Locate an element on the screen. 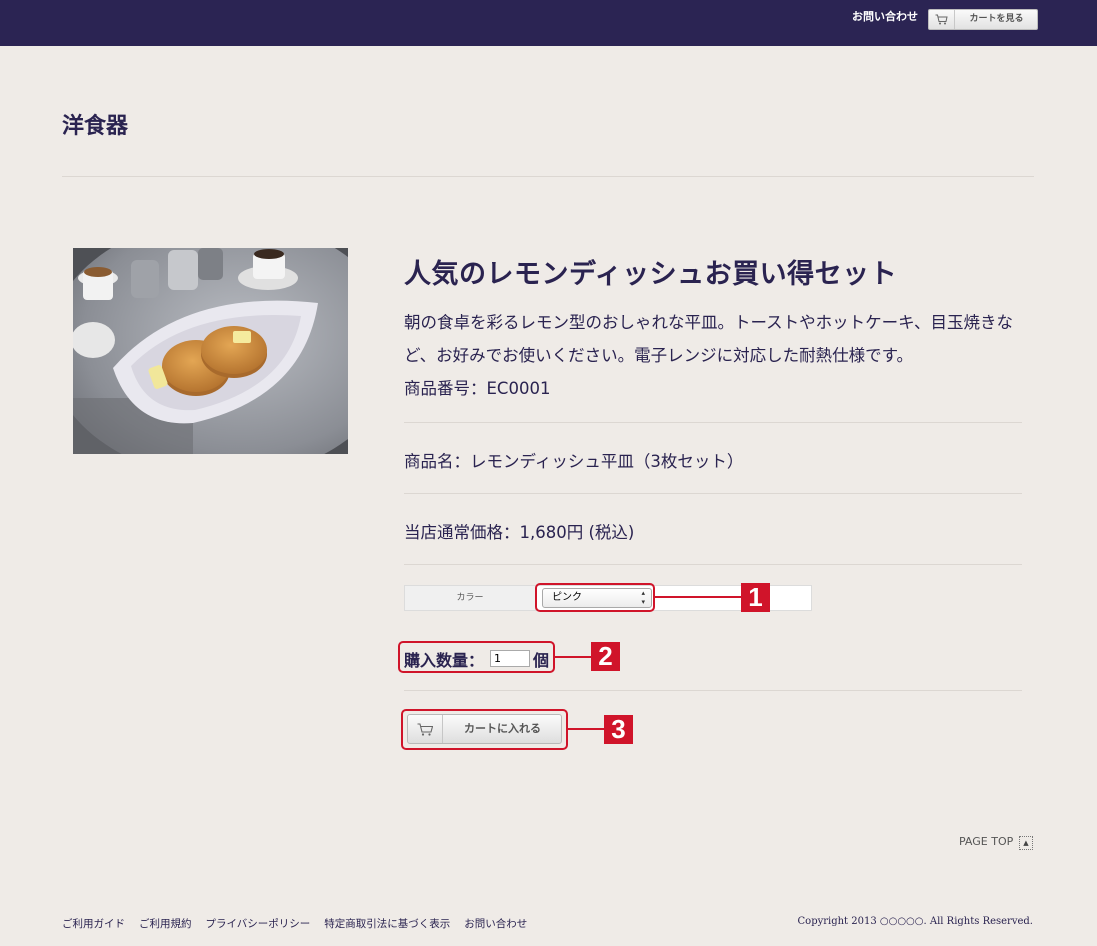  view-cart-button: カートを見る is located at coordinates (983, 19).